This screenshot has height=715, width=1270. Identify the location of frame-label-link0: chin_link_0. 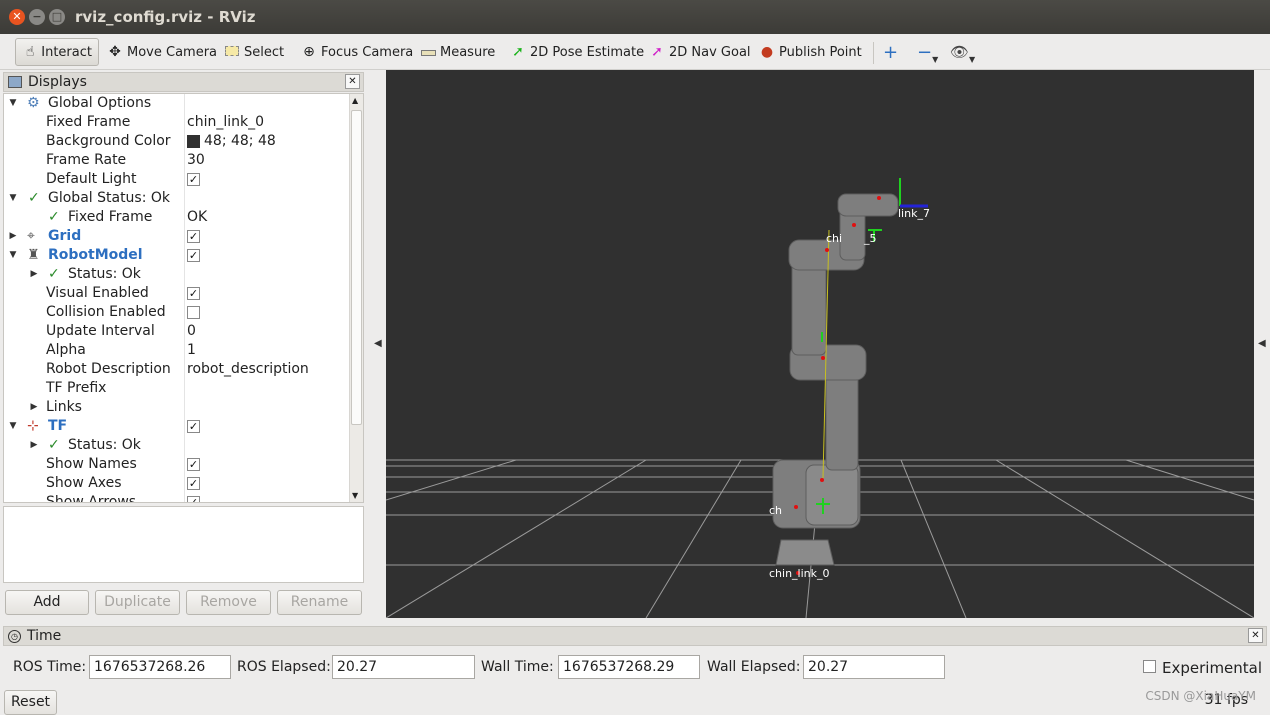
(799, 573).